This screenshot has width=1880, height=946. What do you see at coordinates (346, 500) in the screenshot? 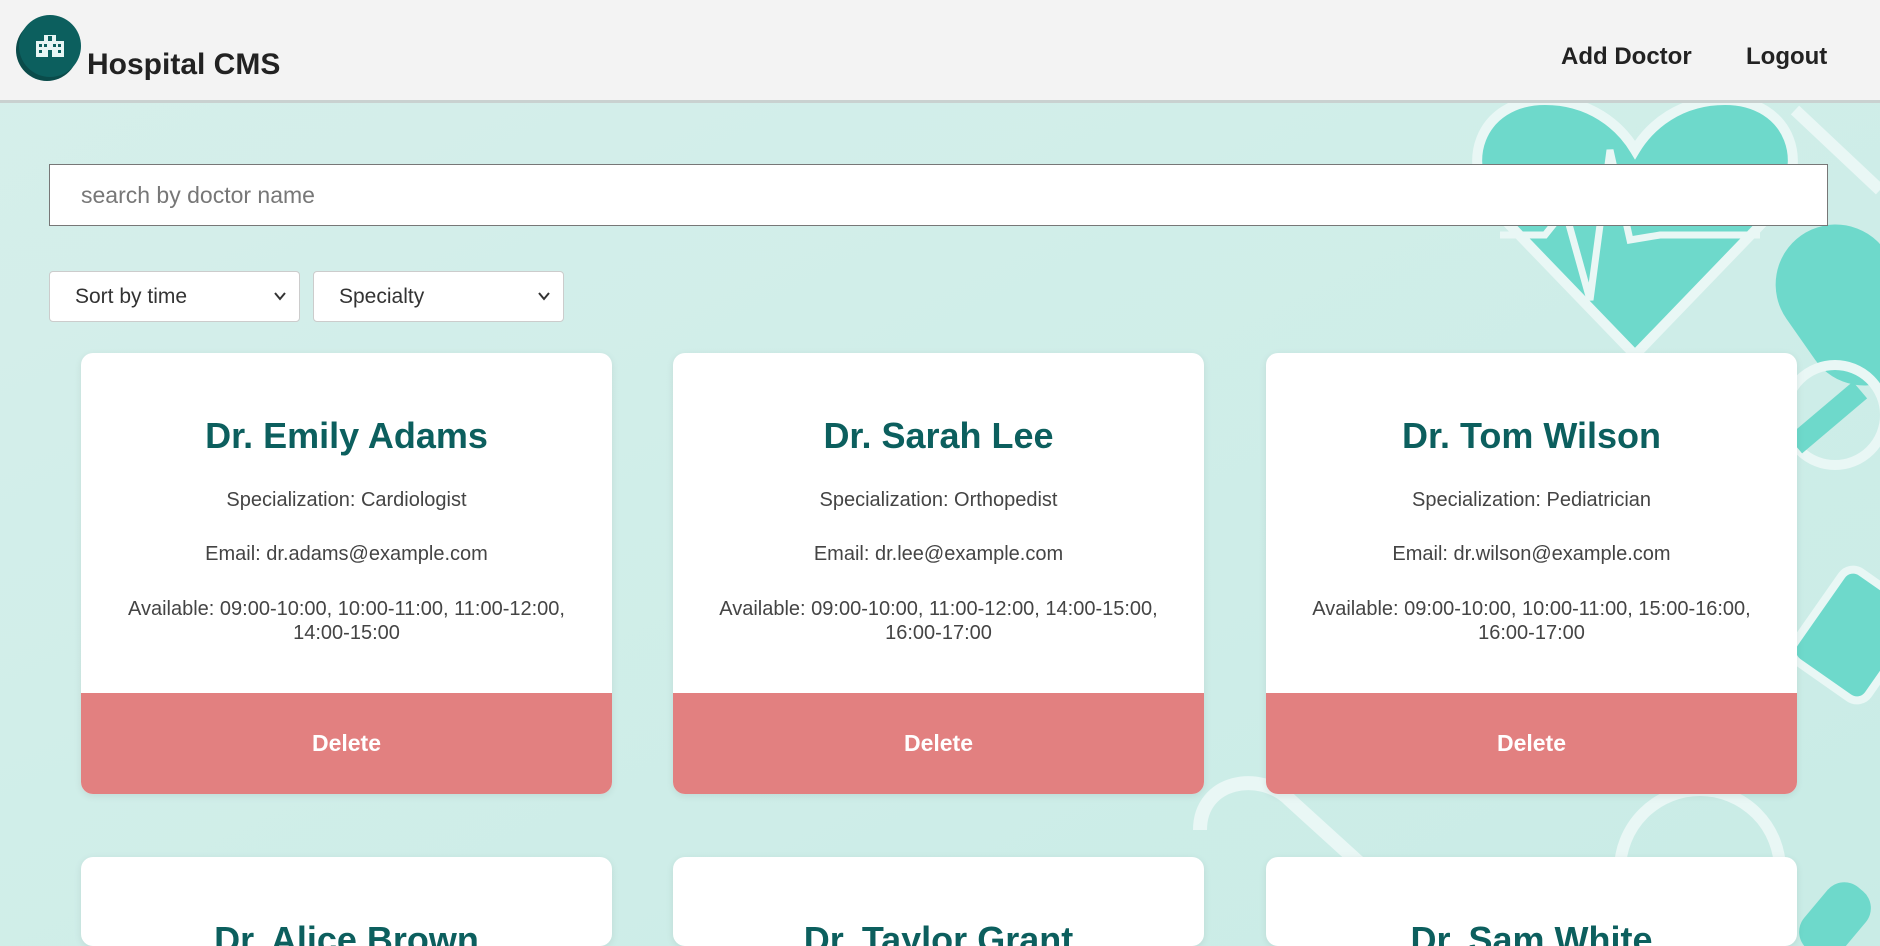
I see `doctor-specialization: Specialization: Cardiologist` at bounding box center [346, 500].